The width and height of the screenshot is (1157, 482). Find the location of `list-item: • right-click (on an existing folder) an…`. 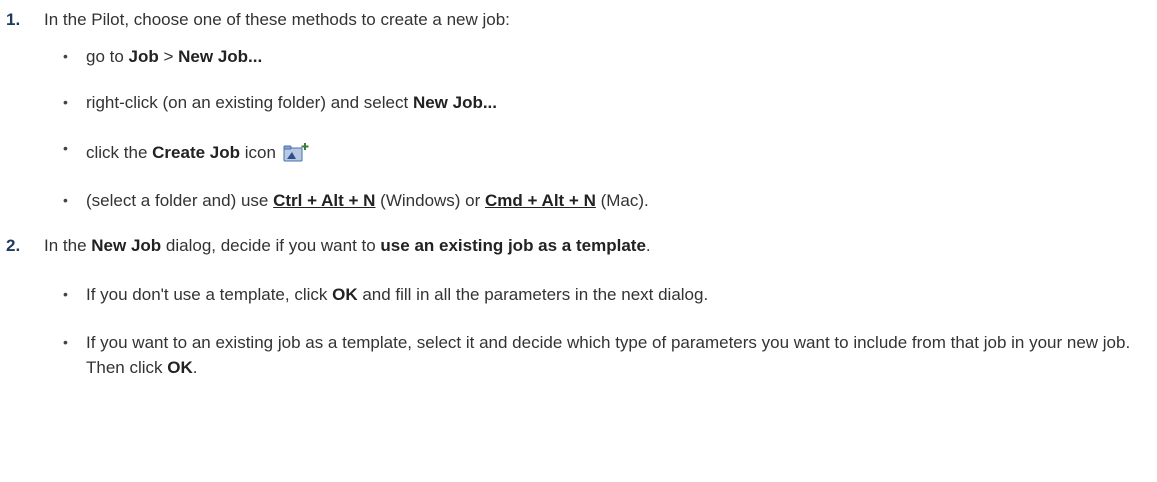

list-item: • right-click (on an existing folder) an… is located at coordinates (578, 102).